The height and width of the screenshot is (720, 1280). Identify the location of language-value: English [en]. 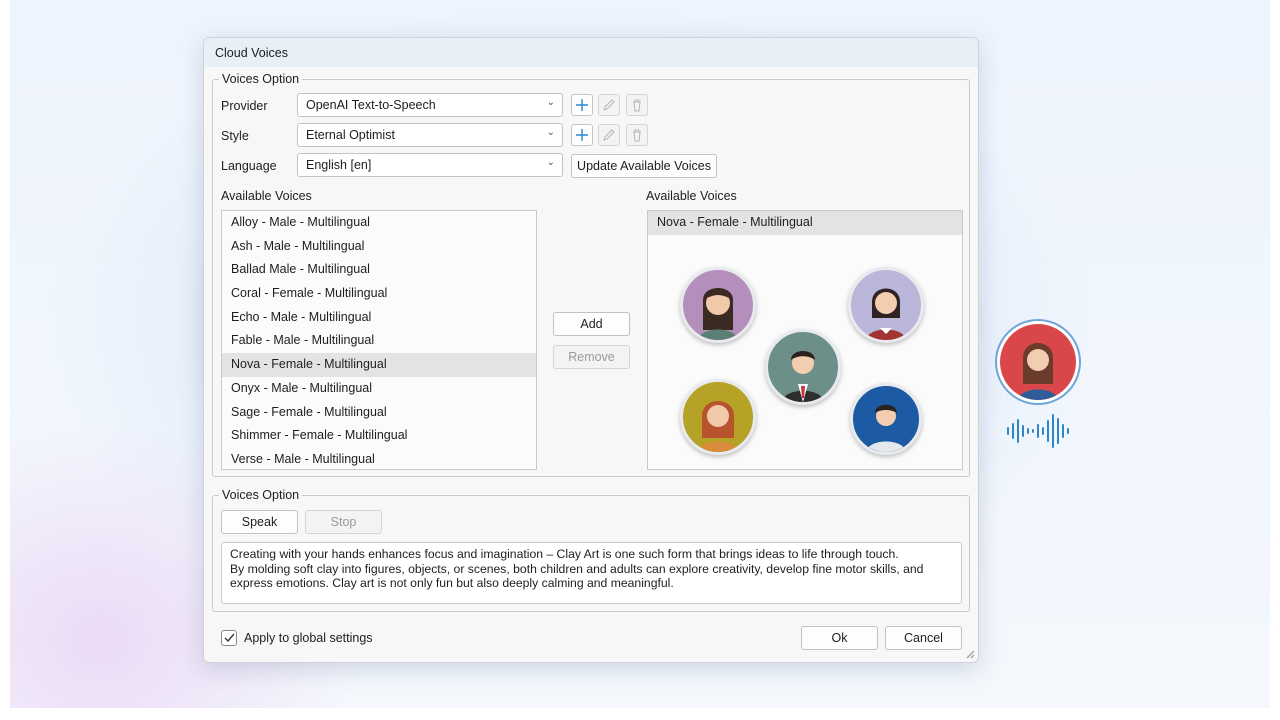
(339, 165).